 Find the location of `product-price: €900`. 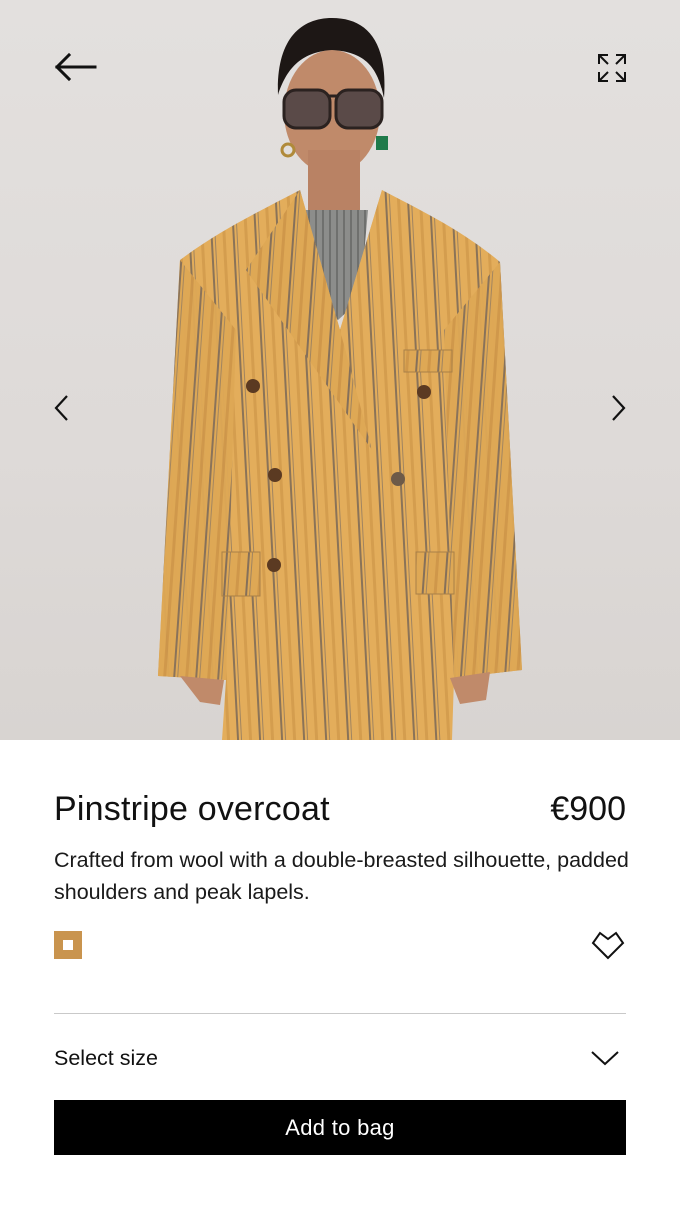

product-price: €900 is located at coordinates (588, 808).